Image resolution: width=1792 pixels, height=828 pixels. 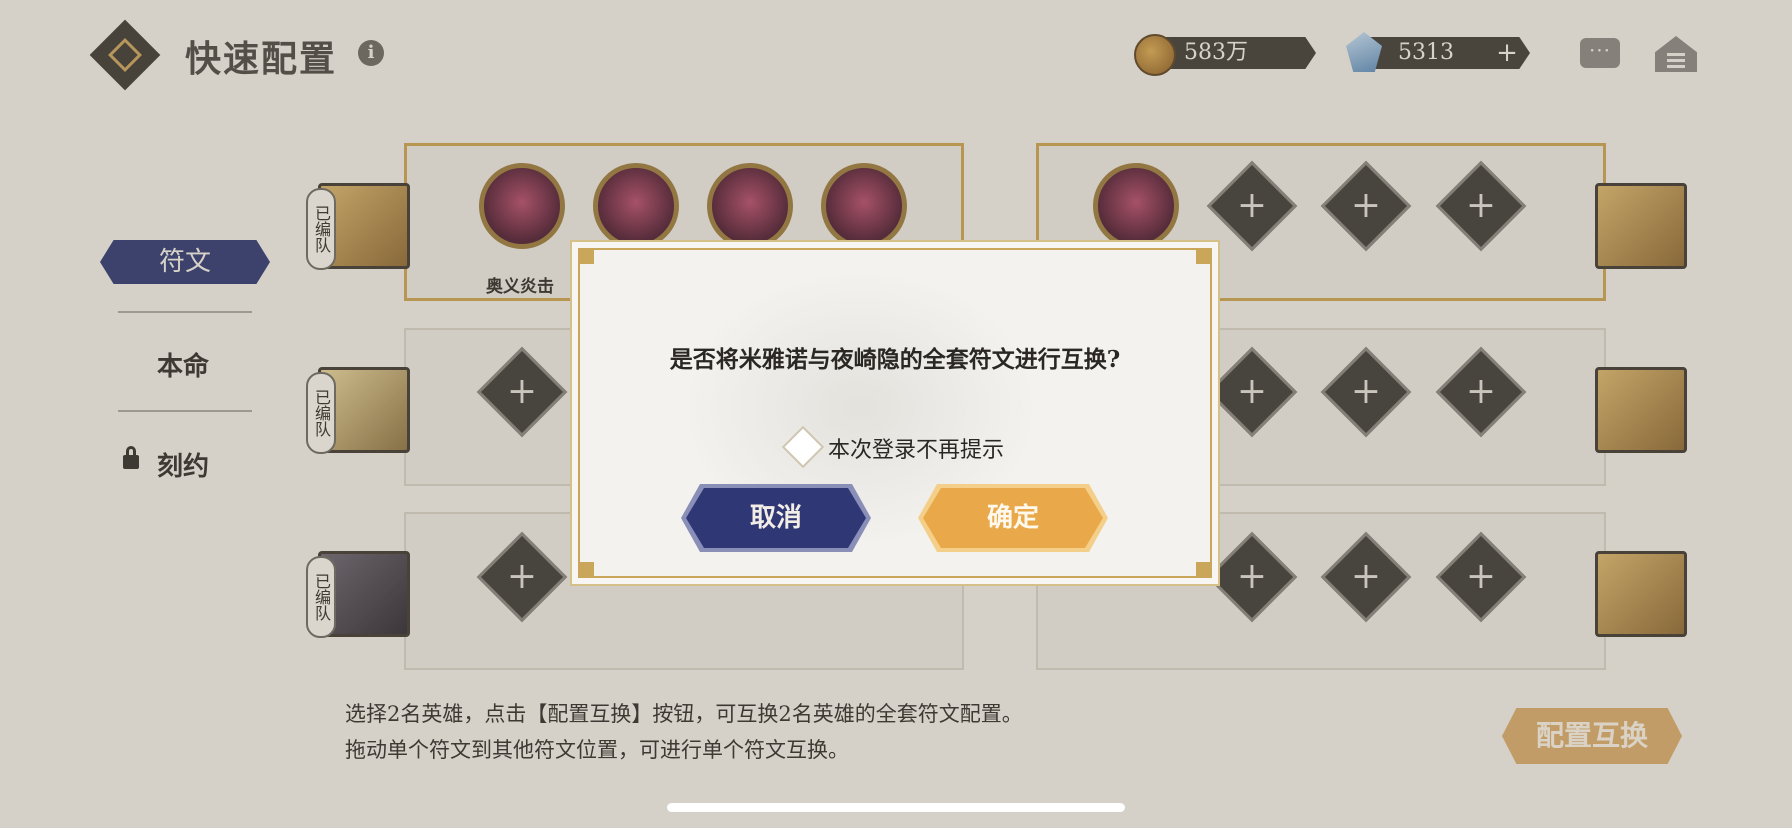 What do you see at coordinates (916, 448) in the screenshot?
I see `dont-remind-label: 本次登录不再提示` at bounding box center [916, 448].